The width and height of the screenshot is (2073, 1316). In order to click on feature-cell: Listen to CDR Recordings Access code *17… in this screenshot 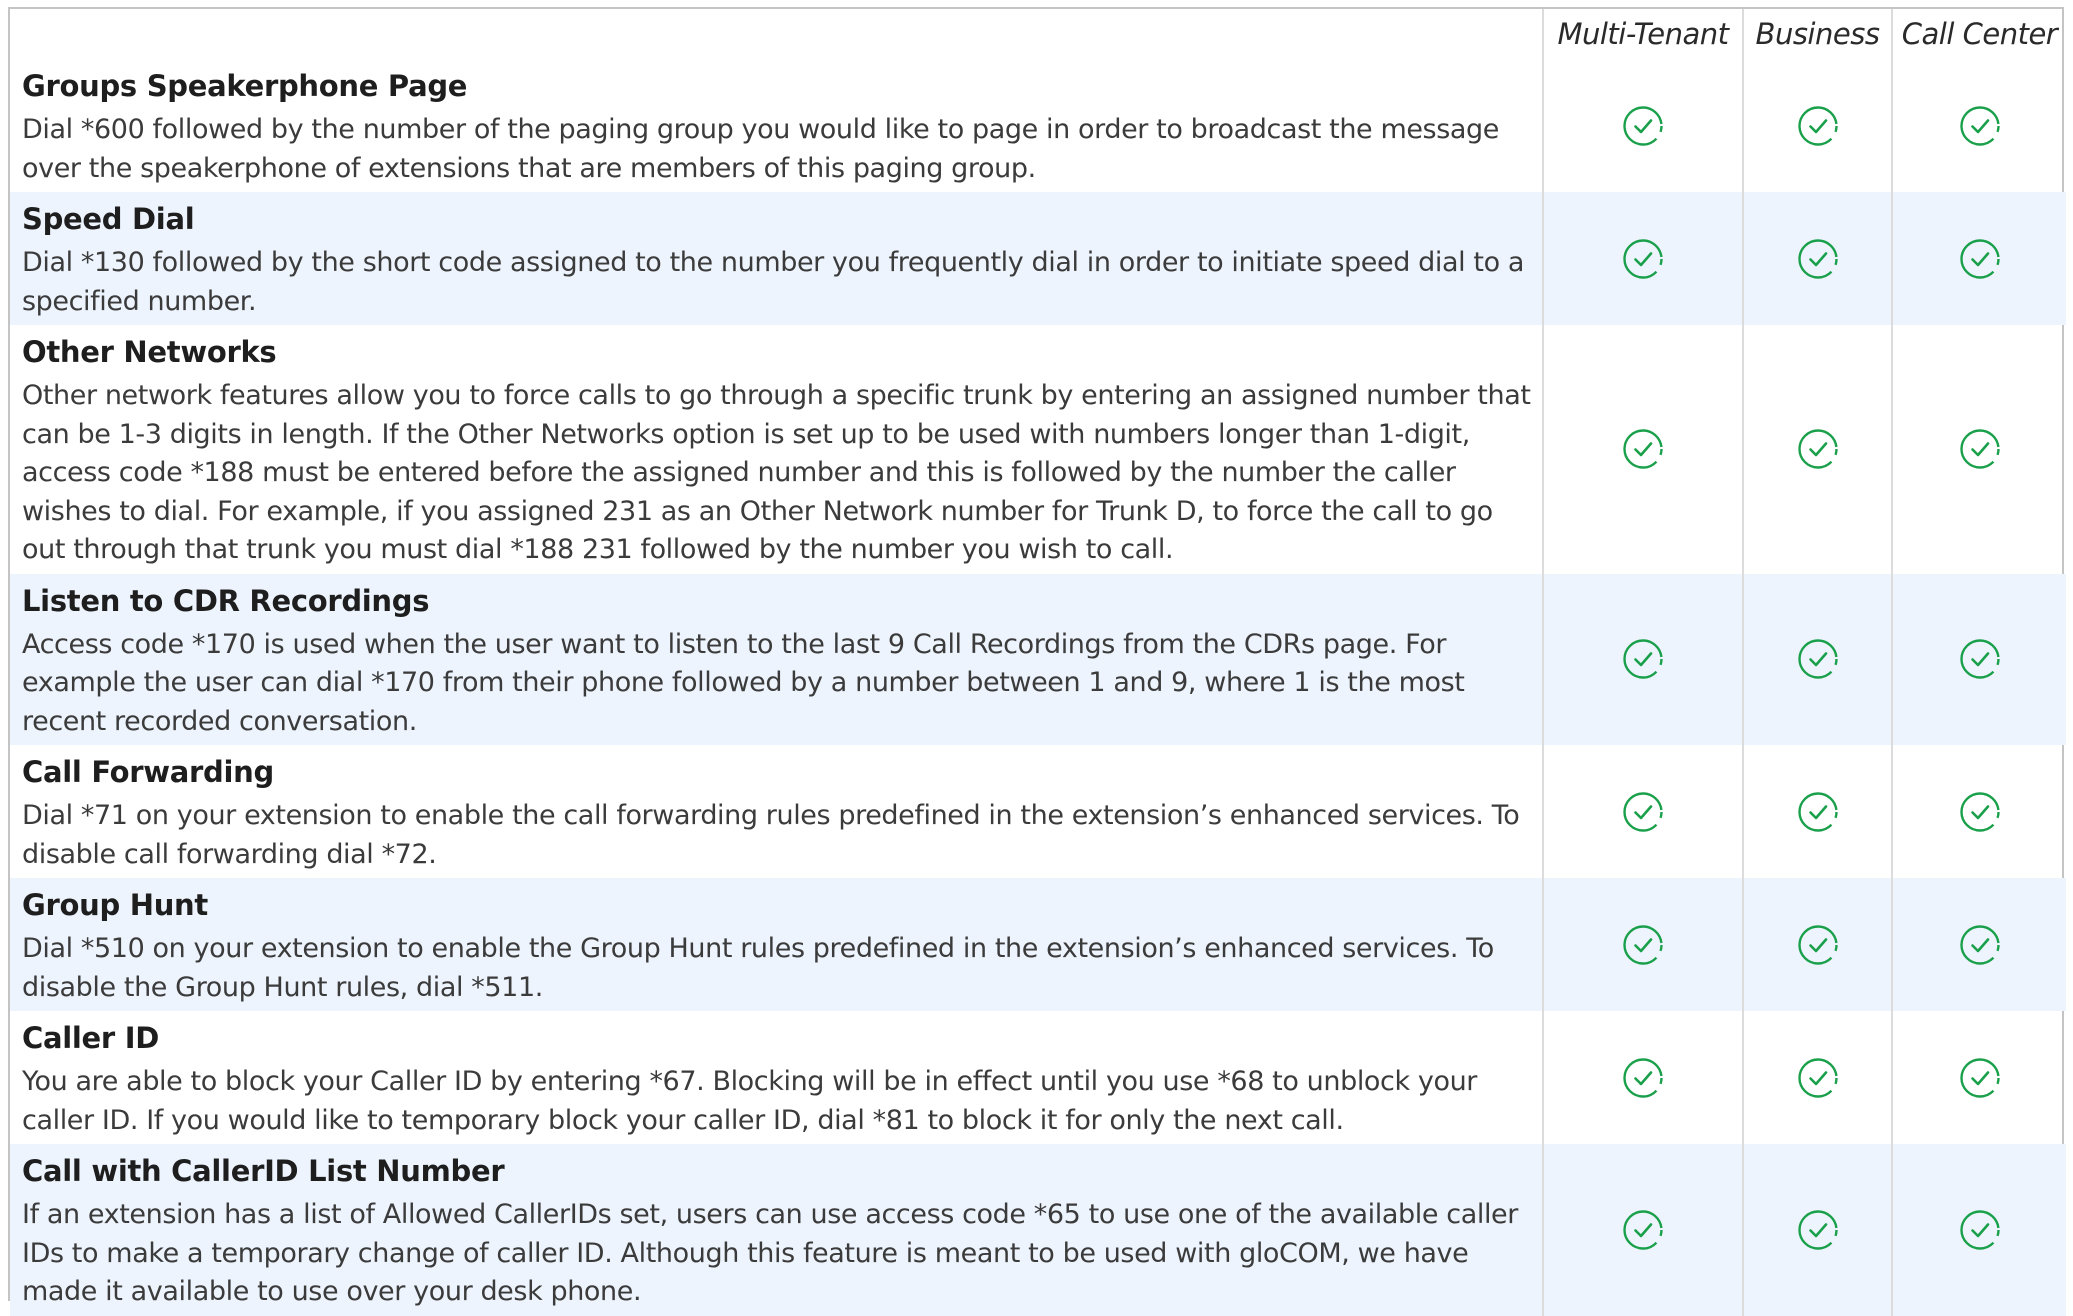, I will do `click(776, 659)`.